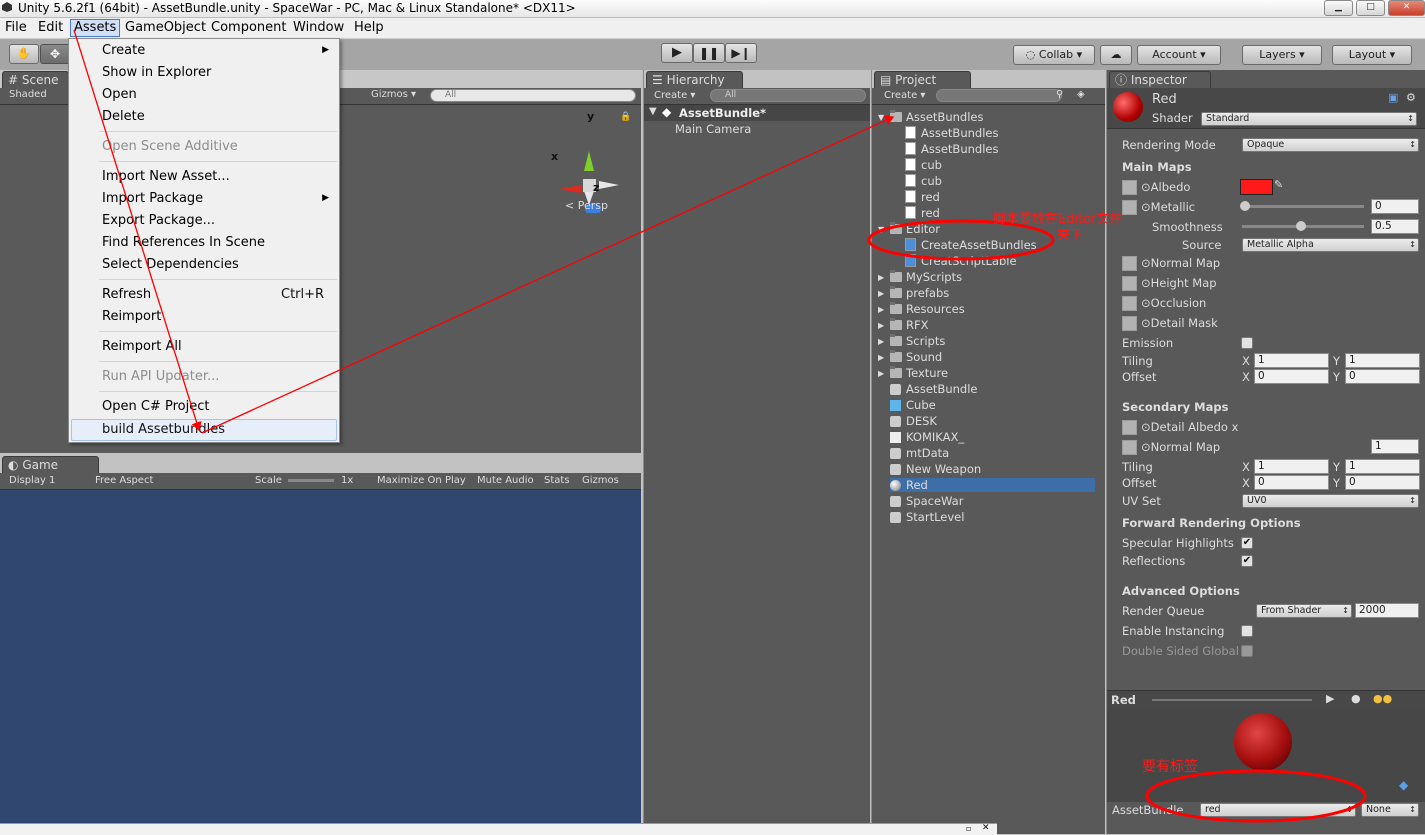  Describe the element at coordinates (992, 485) in the screenshot. I see `asset-row: Red` at that location.